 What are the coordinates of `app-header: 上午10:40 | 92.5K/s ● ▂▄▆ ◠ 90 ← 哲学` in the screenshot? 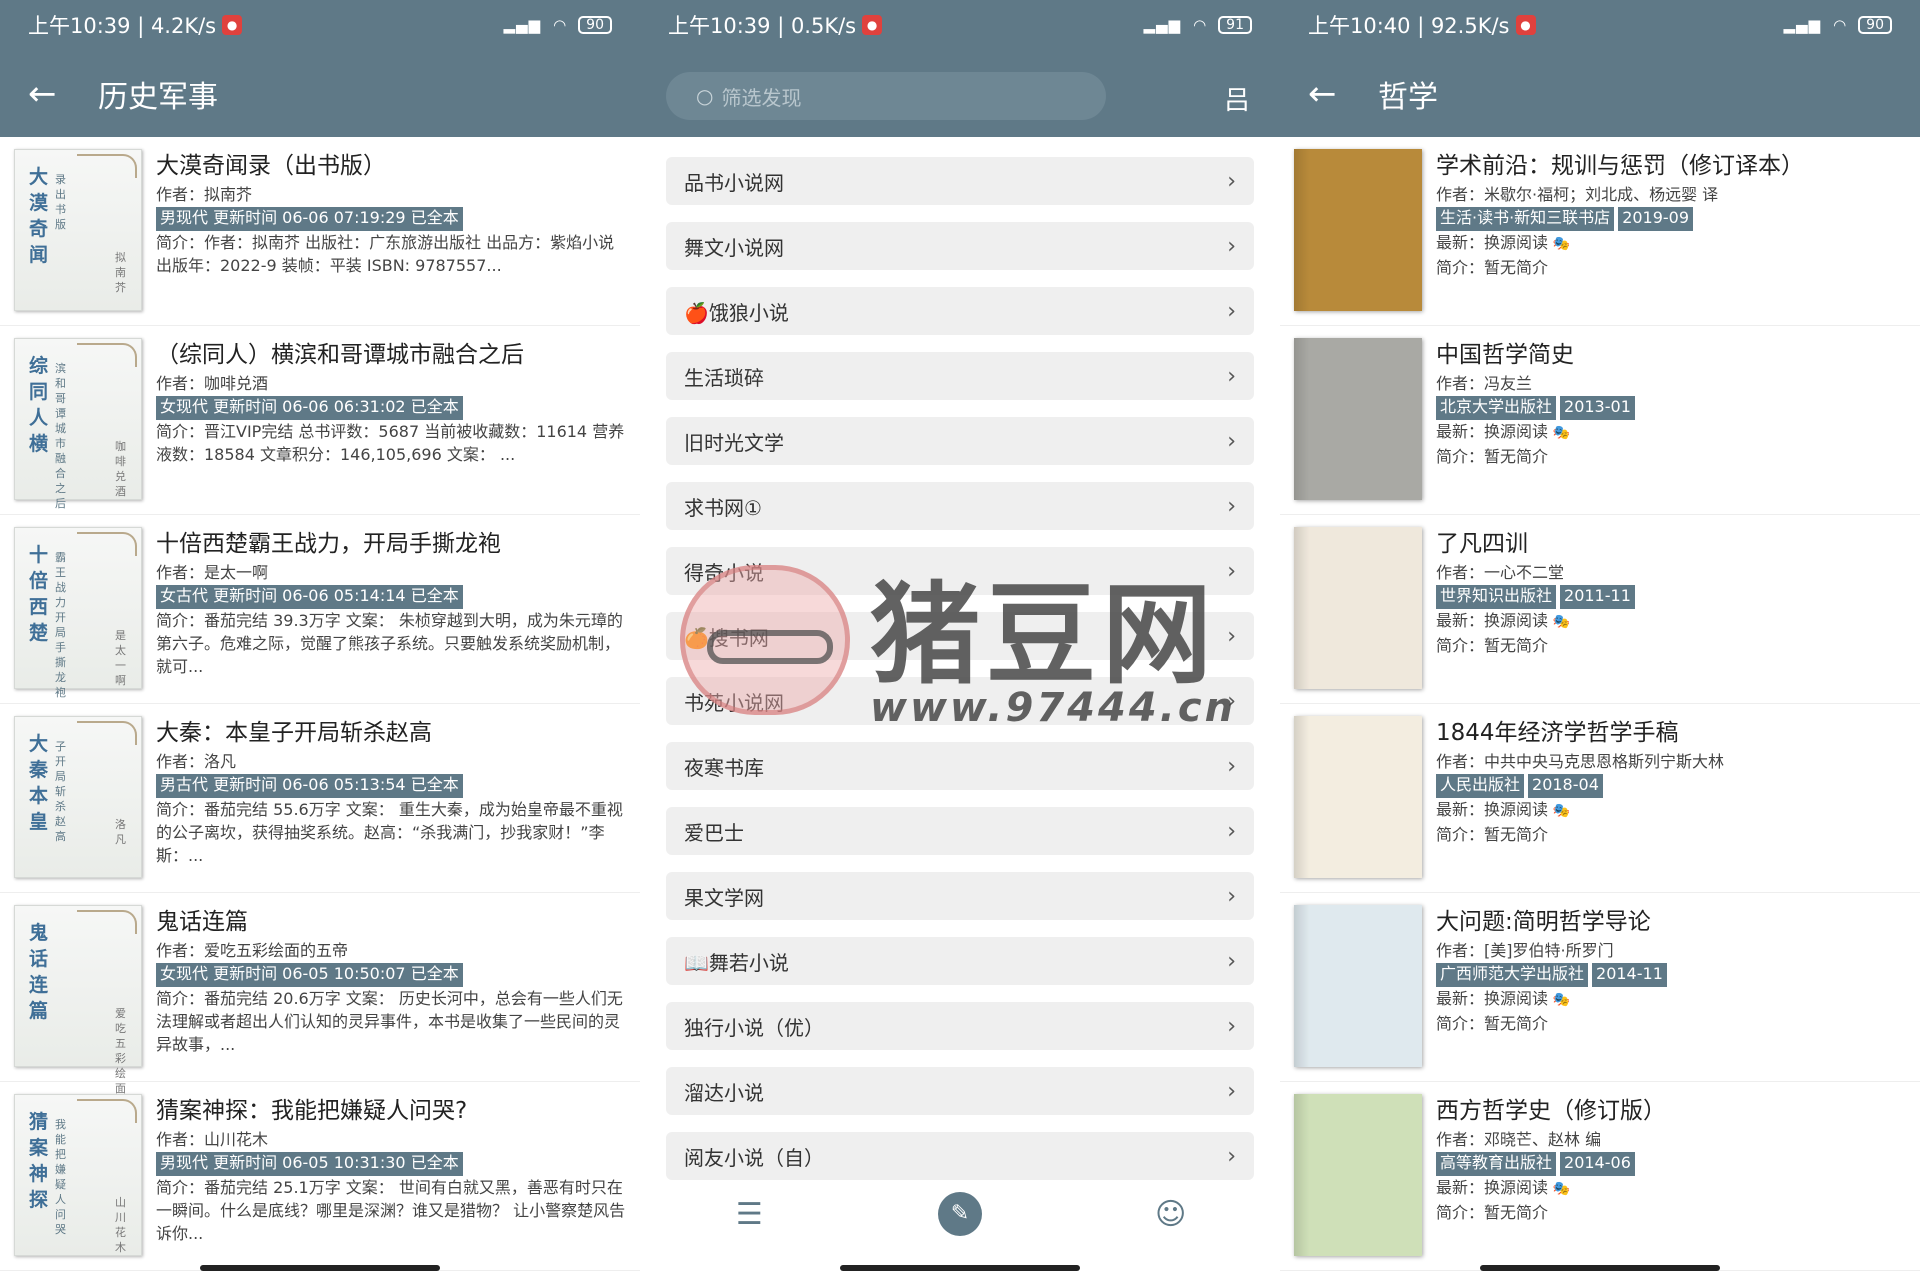 It's located at (1600, 68).